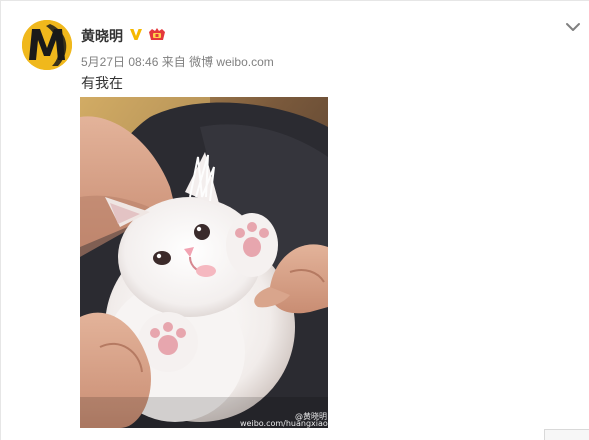 This screenshot has width=589, height=440. What do you see at coordinates (119, 62) in the screenshot?
I see `post-time: 5月27日 08:46` at bounding box center [119, 62].